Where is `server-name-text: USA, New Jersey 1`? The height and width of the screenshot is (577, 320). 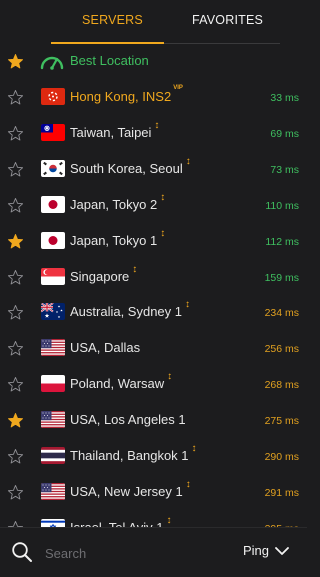 server-name-text: USA, New Jersey 1 is located at coordinates (126, 491).